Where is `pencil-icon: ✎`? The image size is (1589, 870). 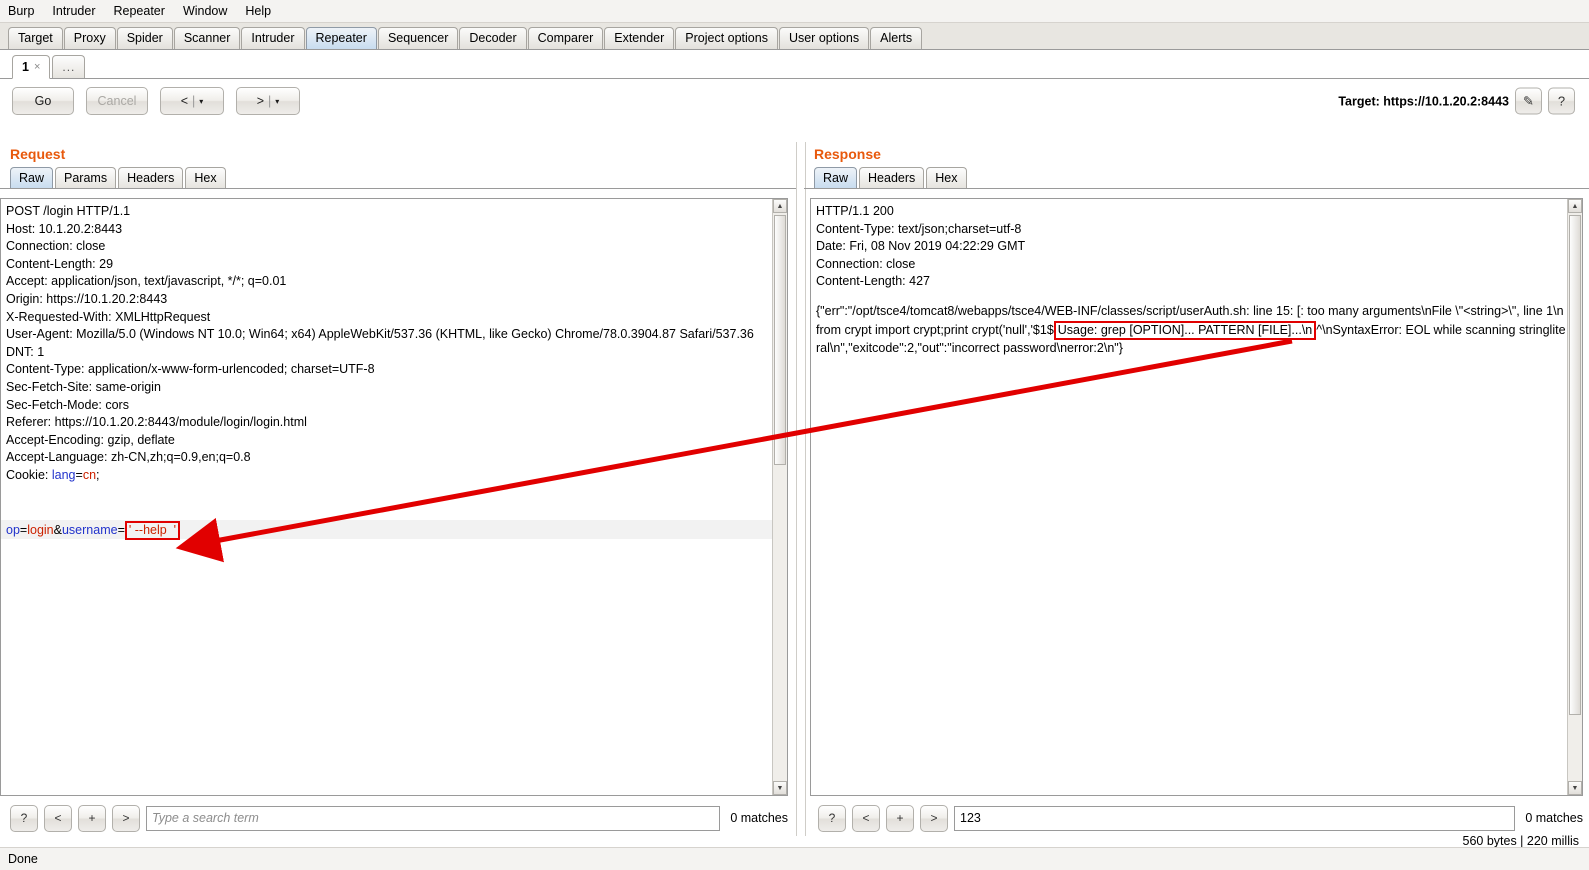
pencil-icon: ✎ is located at coordinates (1528, 101).